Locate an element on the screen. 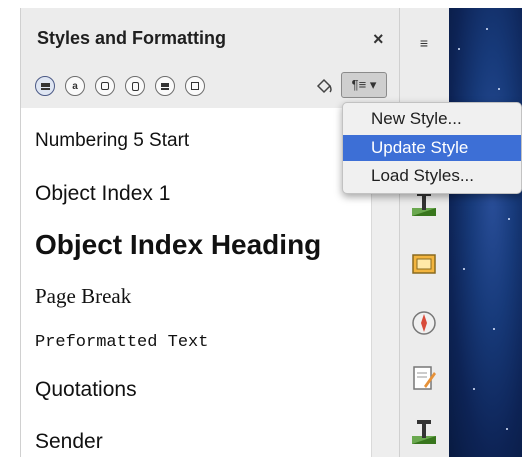 This screenshot has width=522, height=457. character-styles-icon: a is located at coordinates (75, 86).